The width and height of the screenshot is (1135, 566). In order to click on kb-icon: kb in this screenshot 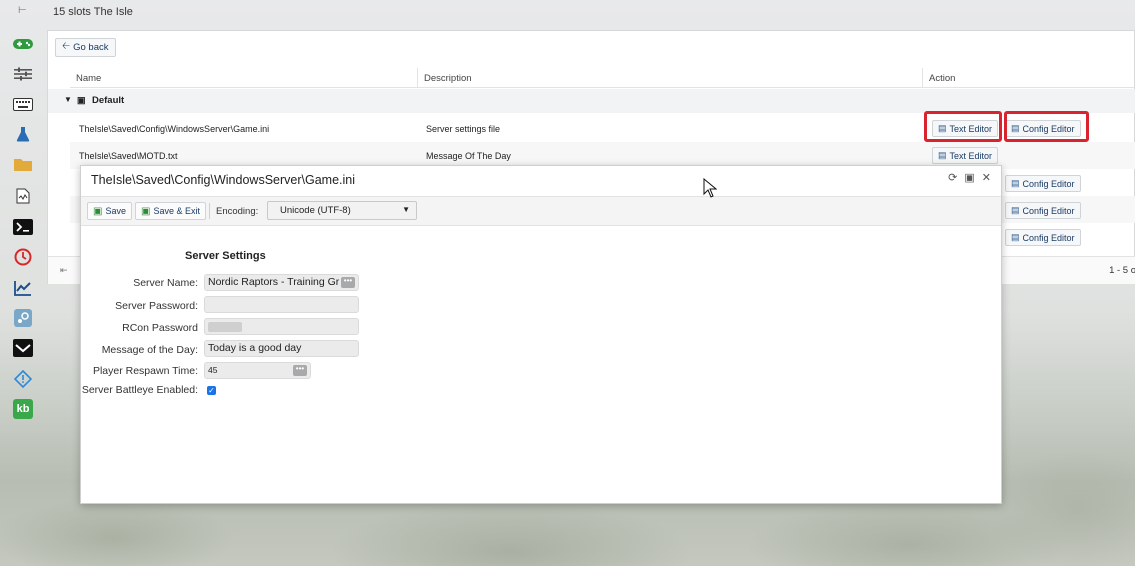, I will do `click(23, 409)`.